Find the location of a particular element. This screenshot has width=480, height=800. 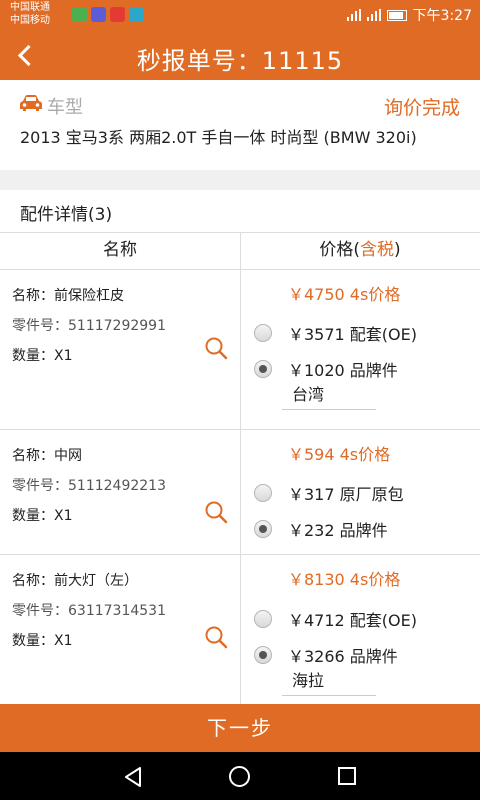

option-label: ￥1020 品牌件 is located at coordinates (343, 370).